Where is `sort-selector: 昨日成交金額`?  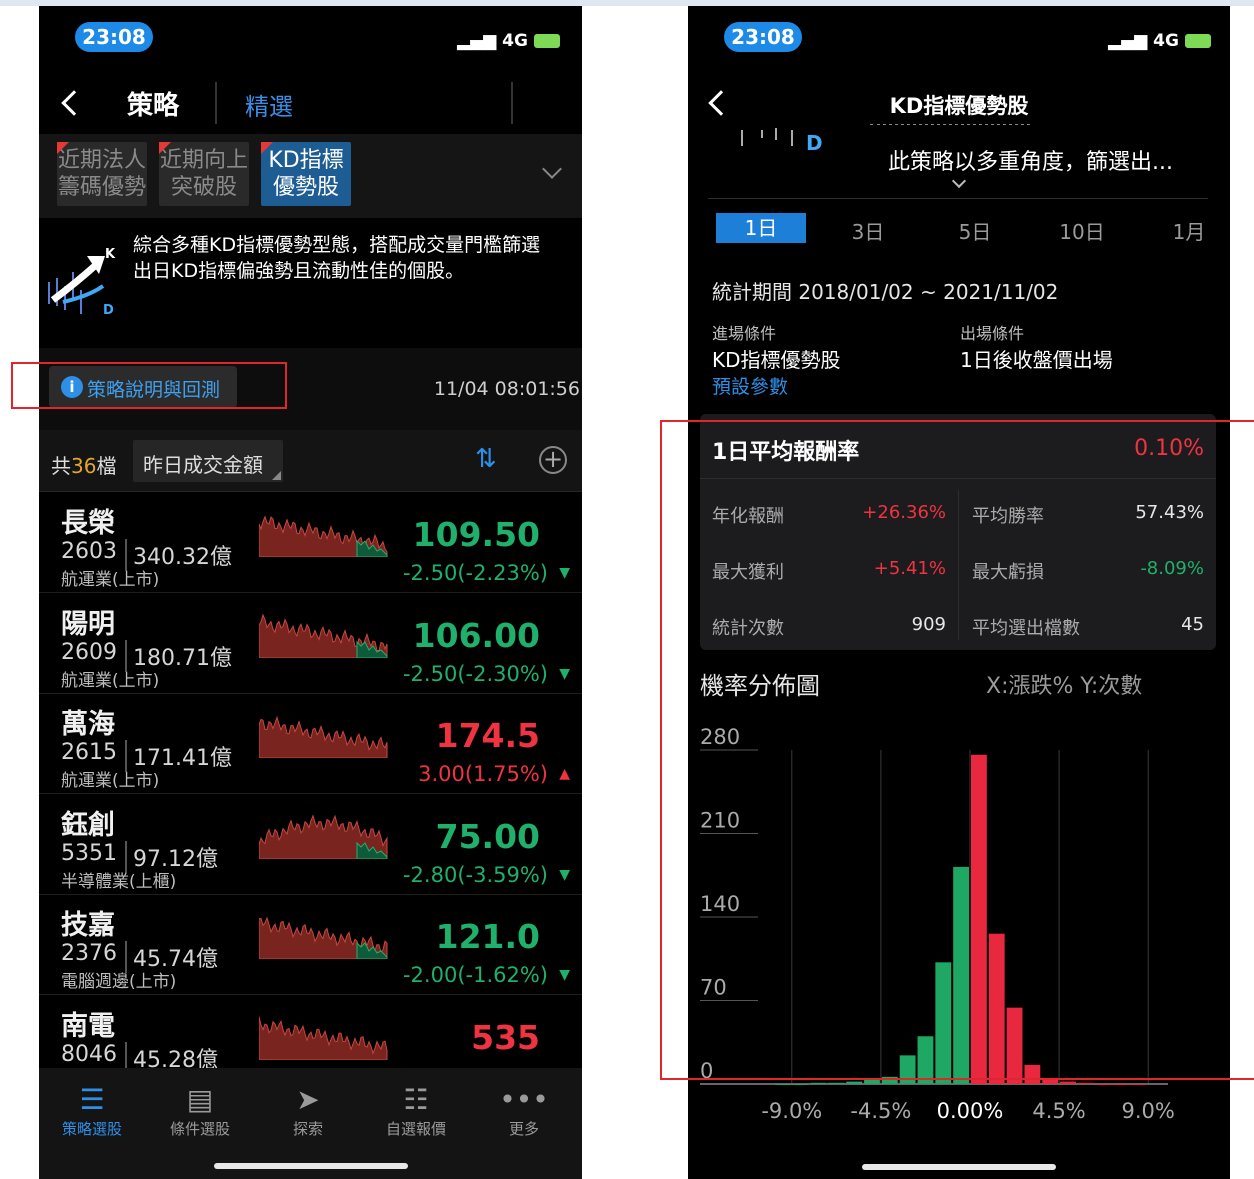
sort-selector: 昨日成交金額 is located at coordinates (208, 461).